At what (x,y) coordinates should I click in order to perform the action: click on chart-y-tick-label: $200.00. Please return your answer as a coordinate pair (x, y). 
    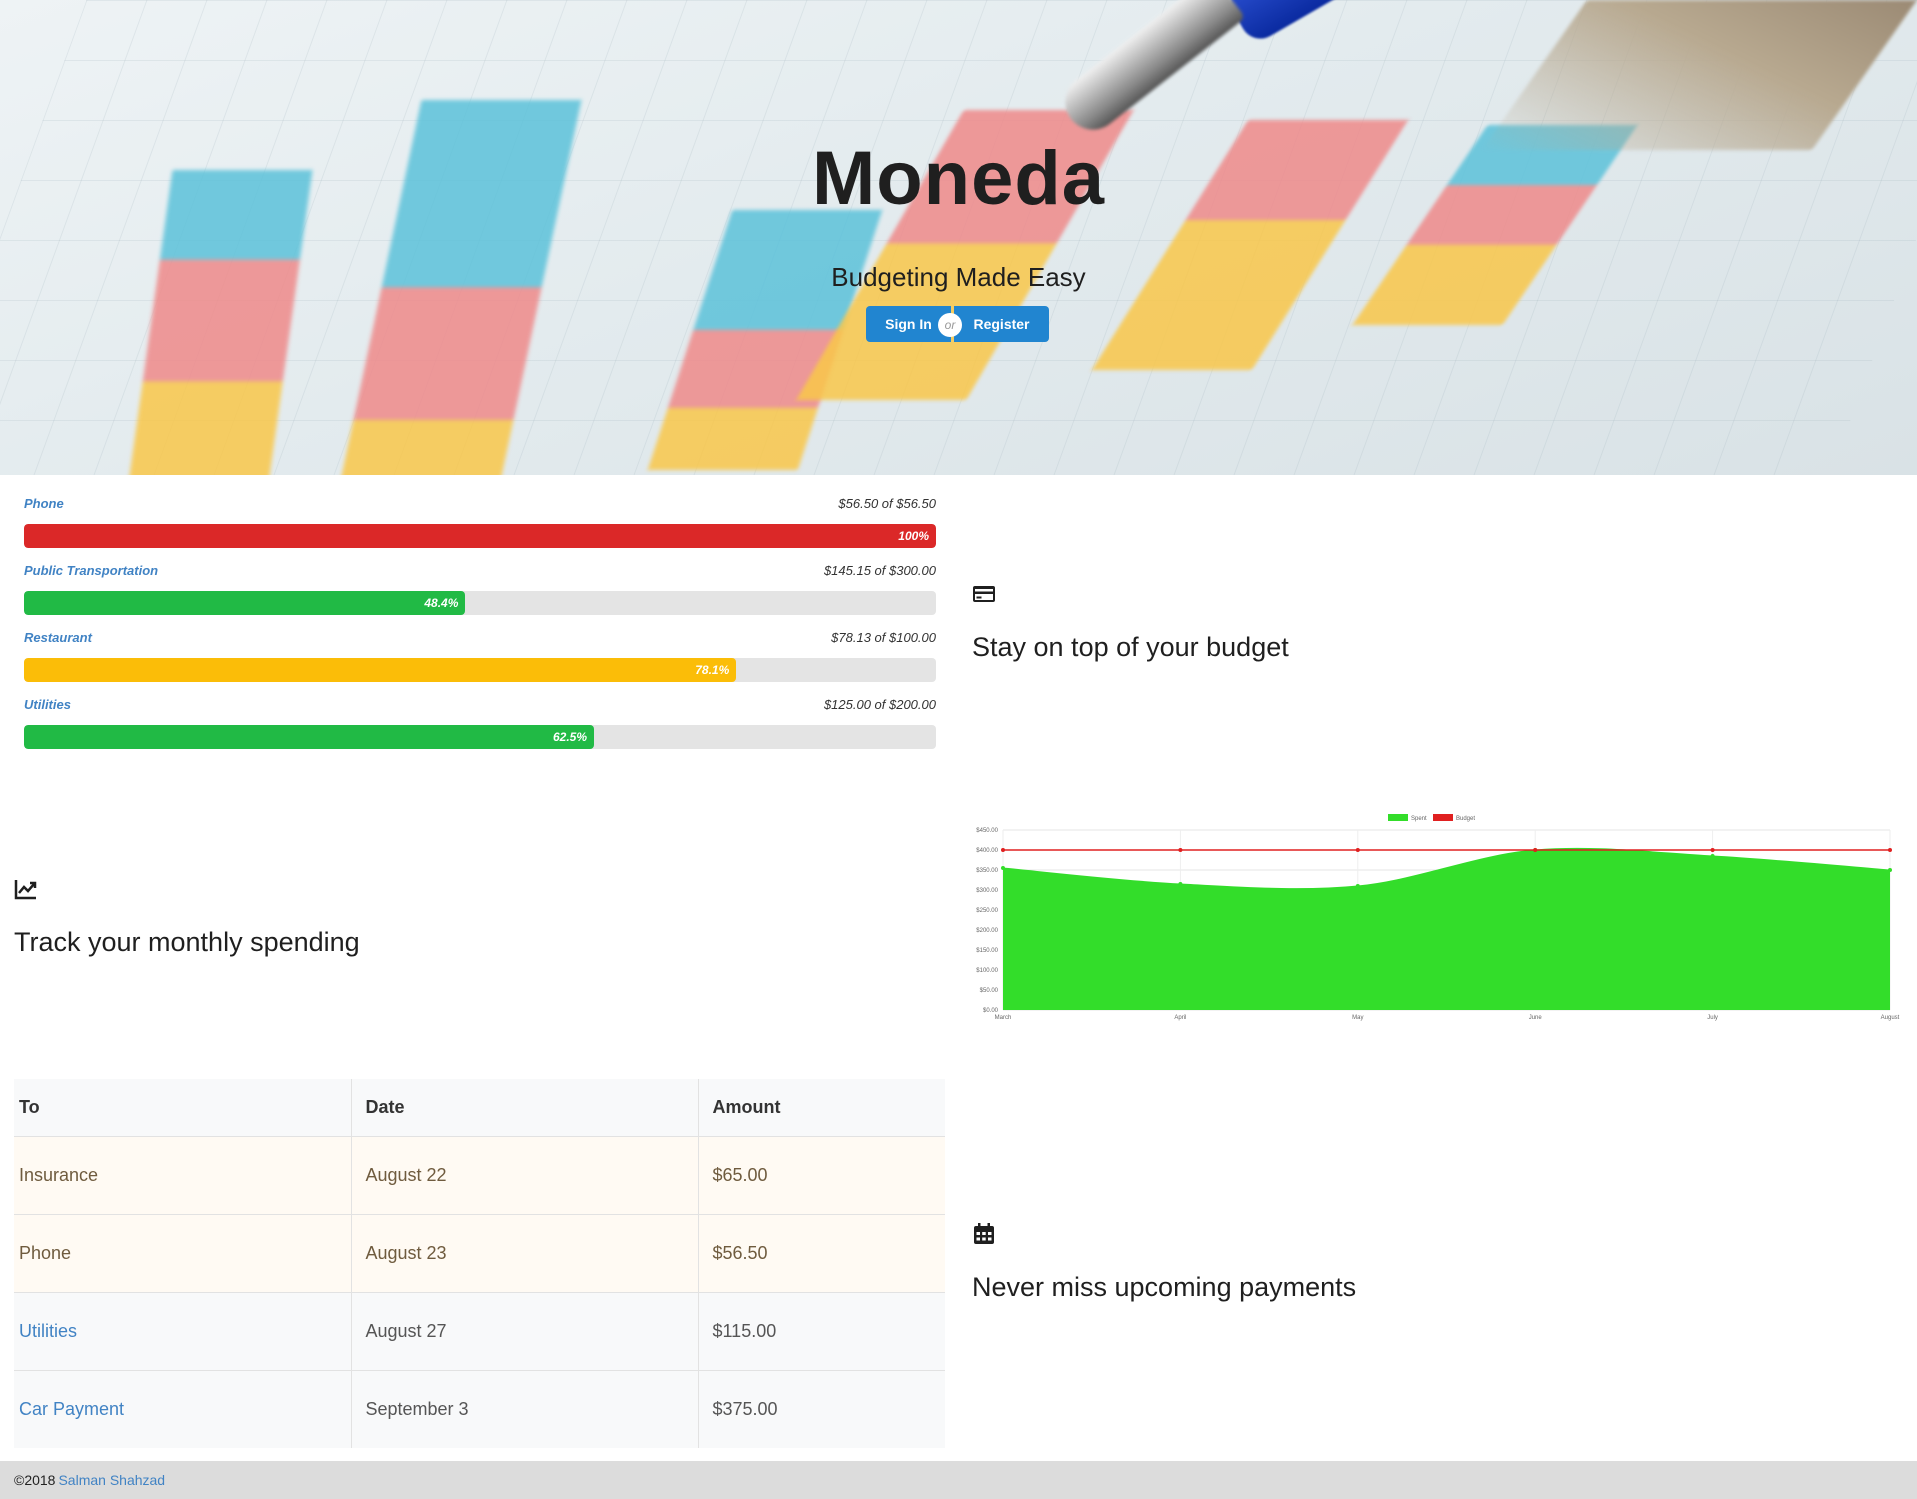
    Looking at the image, I should click on (987, 931).